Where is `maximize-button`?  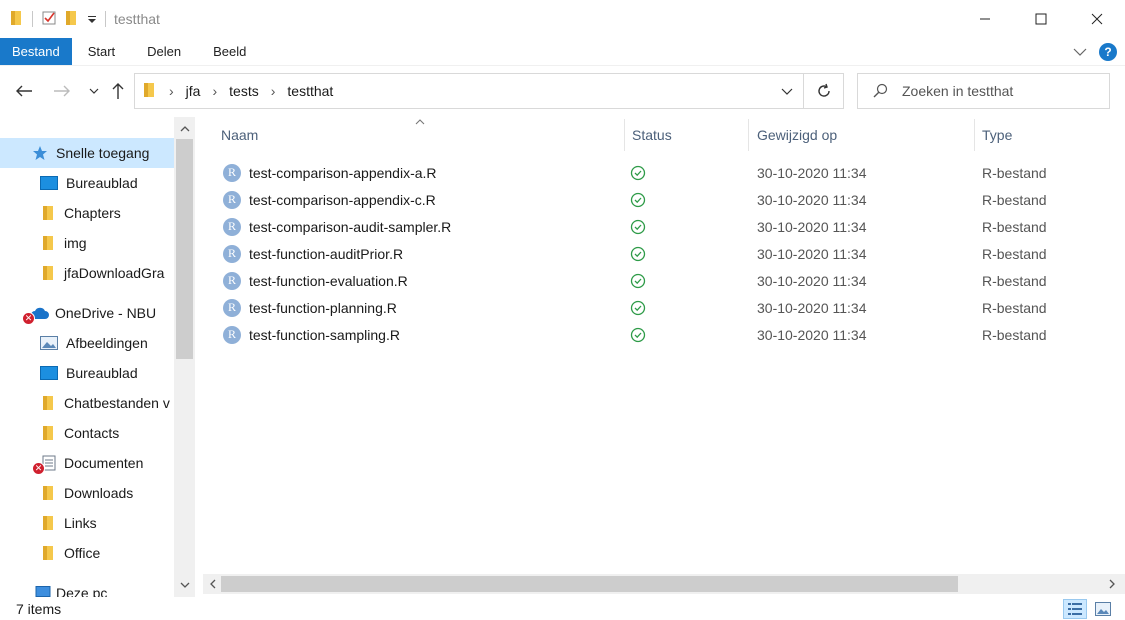 maximize-button is located at coordinates (1041, 19).